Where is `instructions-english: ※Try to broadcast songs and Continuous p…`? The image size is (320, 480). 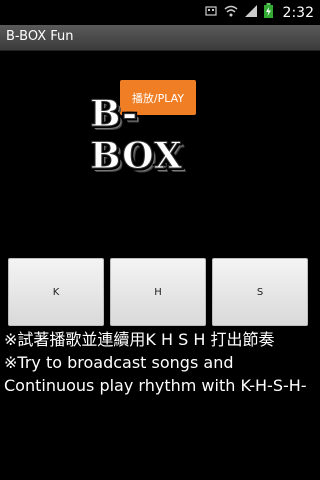 instructions-english: ※Try to broadcast songs and Continuous p… is located at coordinates (155, 374).